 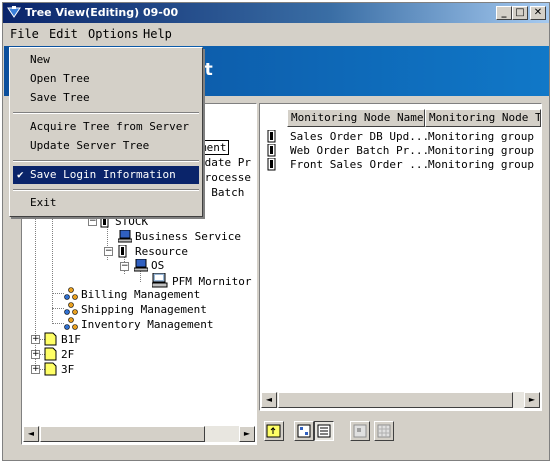 What do you see at coordinates (140, 294) in the screenshot?
I see `tree-node-billing-management: Billing Management` at bounding box center [140, 294].